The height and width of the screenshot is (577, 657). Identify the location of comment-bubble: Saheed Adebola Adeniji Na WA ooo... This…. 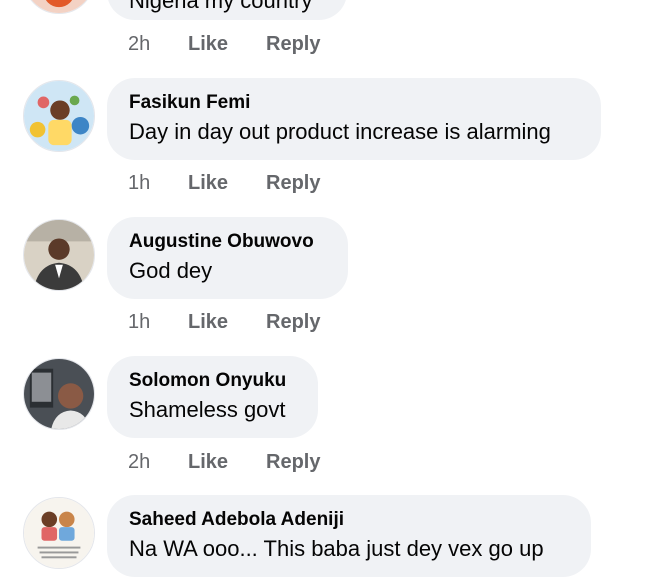
(349, 536).